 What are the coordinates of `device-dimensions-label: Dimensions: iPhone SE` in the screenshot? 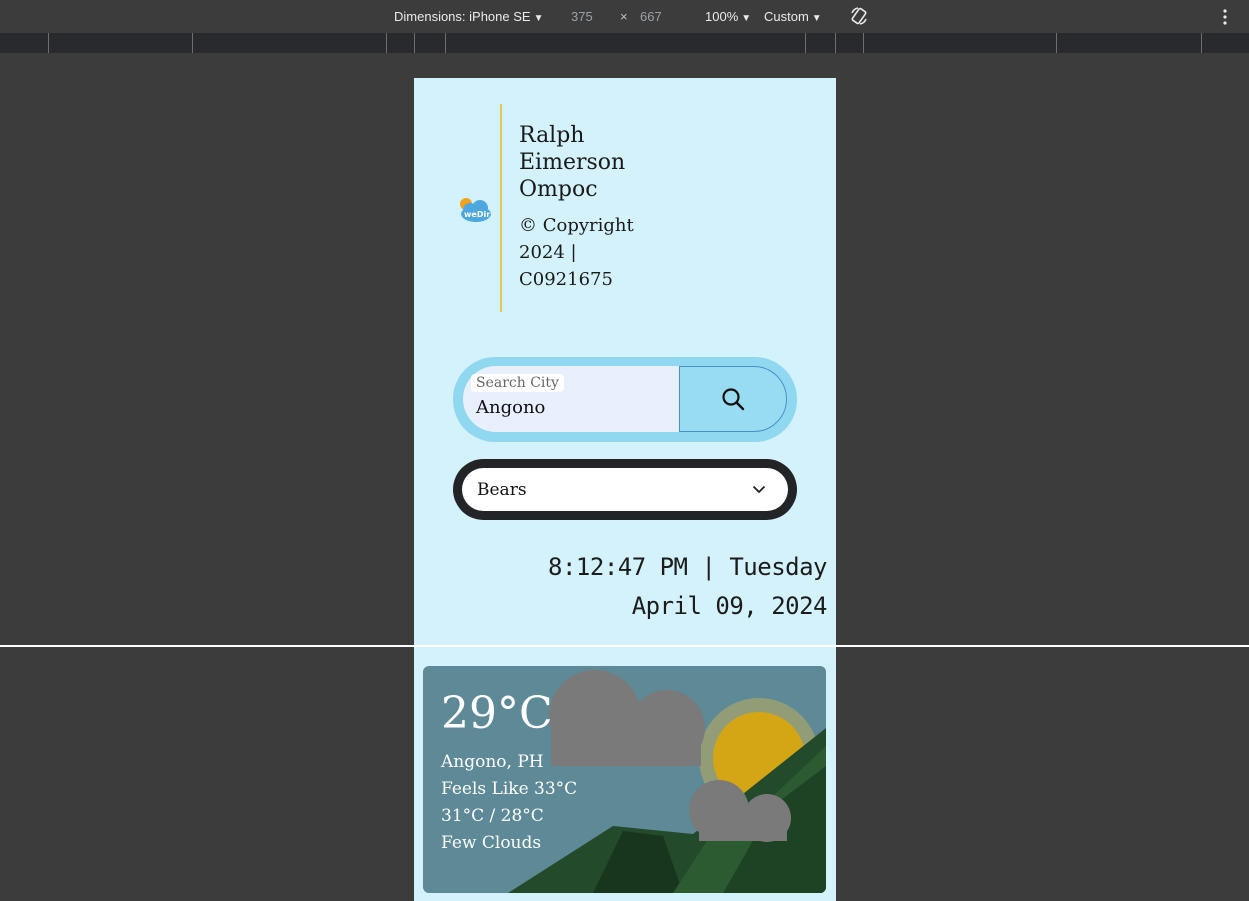 It's located at (462, 16).